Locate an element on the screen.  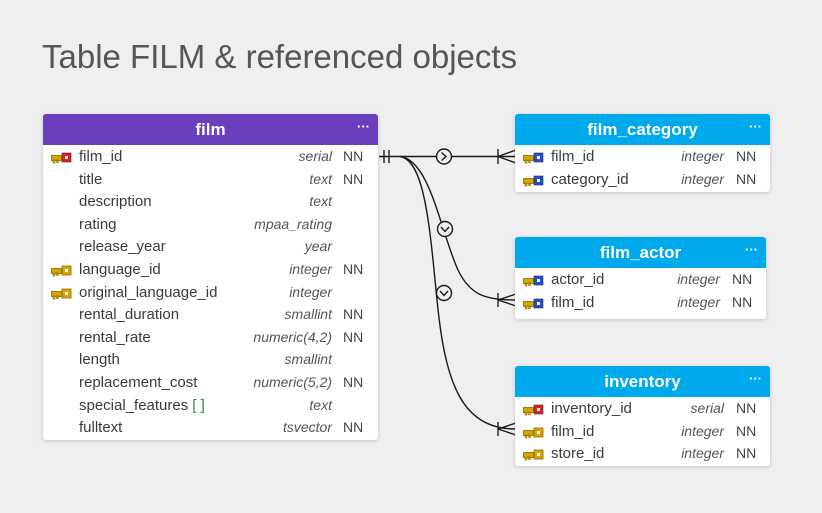
column-row: actor_id integer NN is located at coordinates (640, 280).